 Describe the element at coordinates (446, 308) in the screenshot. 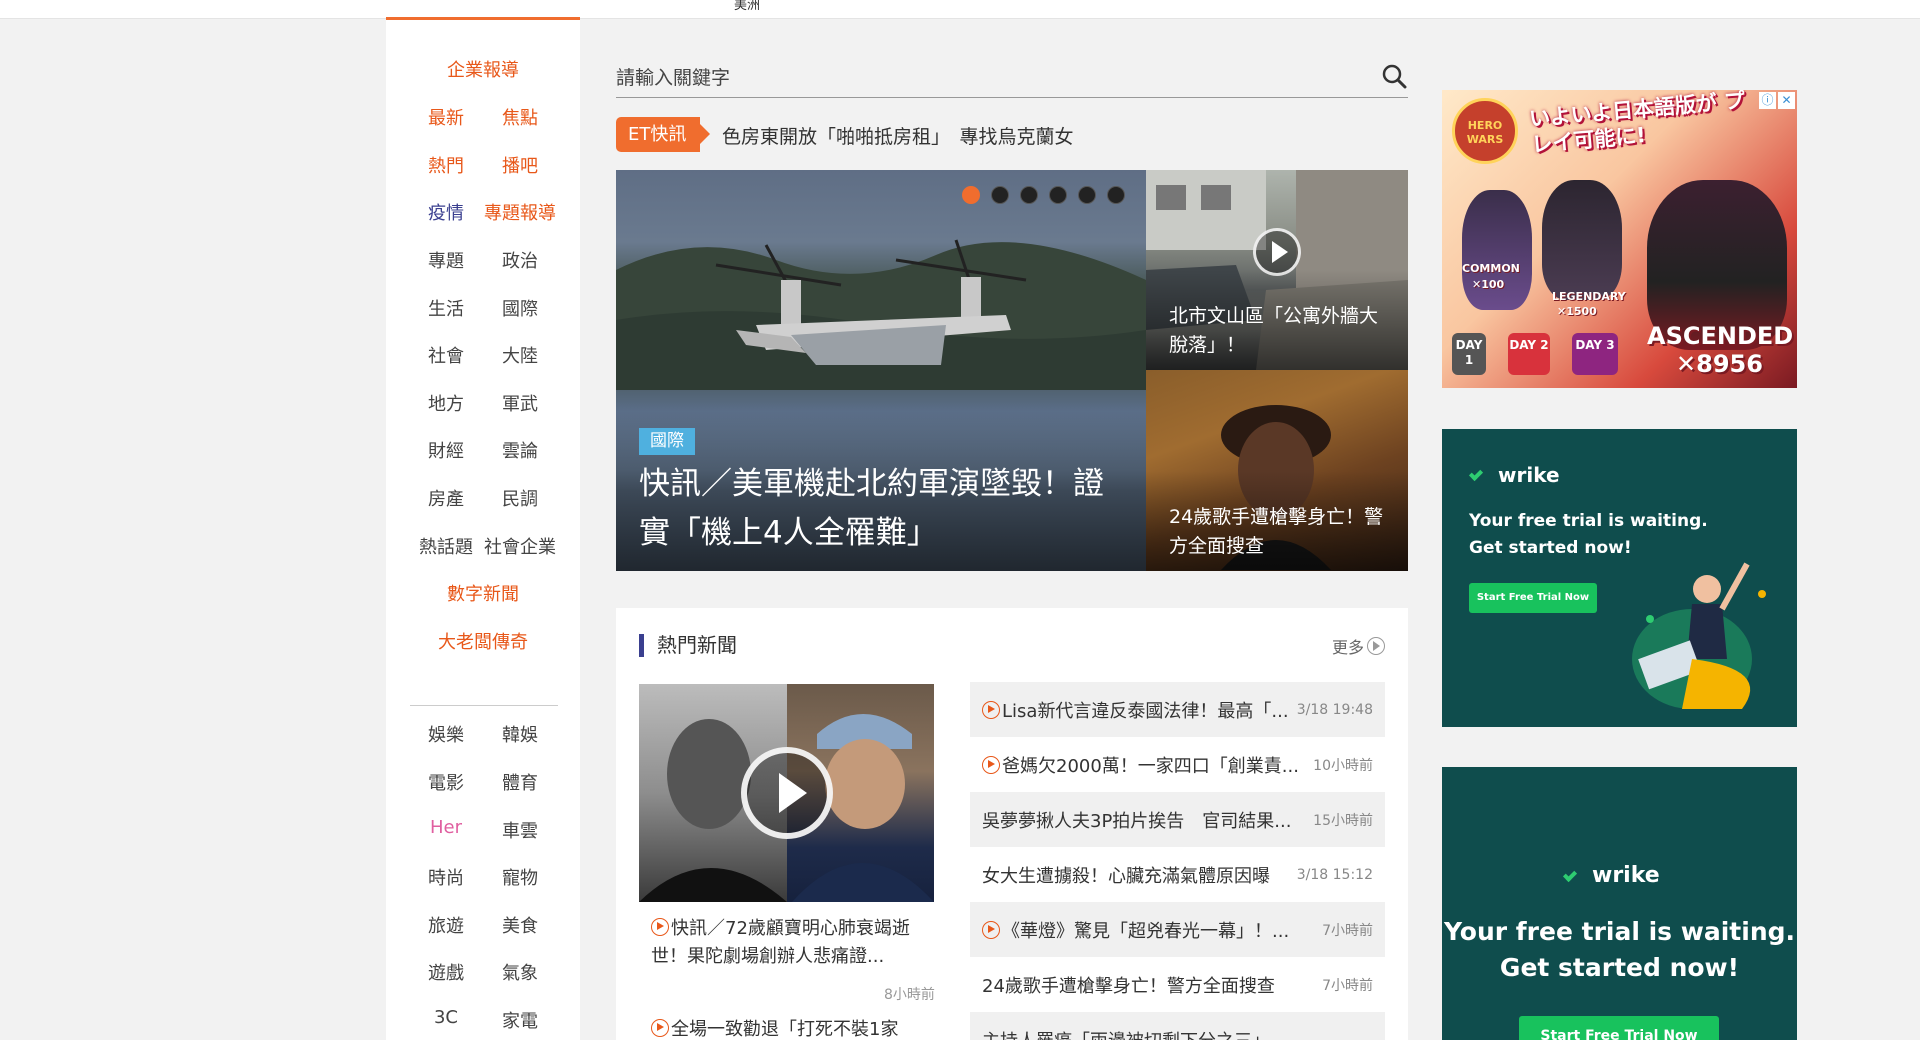

I see `sidebar-item-life: 生活` at that location.